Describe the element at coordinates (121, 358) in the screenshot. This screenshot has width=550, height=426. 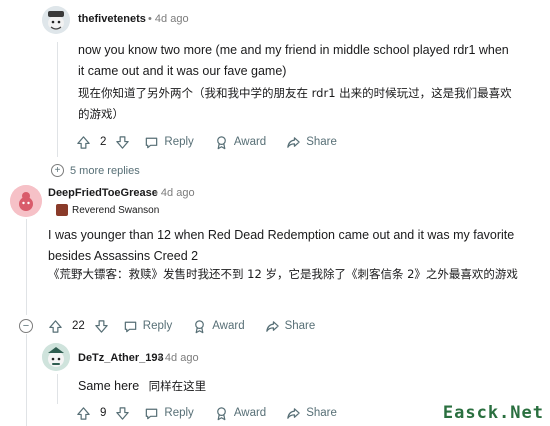
I see `username: DeTz_Ather_193` at that location.